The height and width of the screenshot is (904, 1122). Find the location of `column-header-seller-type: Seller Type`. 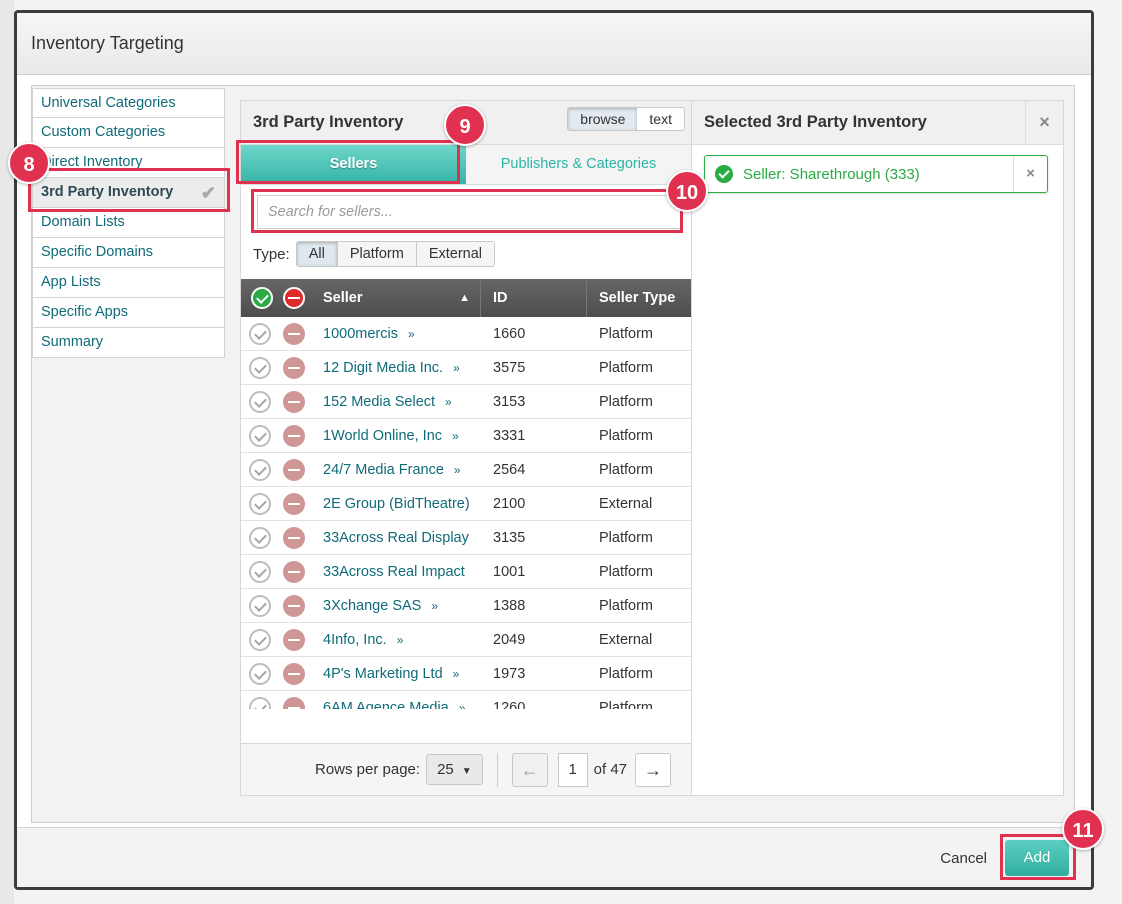

column-header-seller-type: Seller Type is located at coordinates (639, 298).